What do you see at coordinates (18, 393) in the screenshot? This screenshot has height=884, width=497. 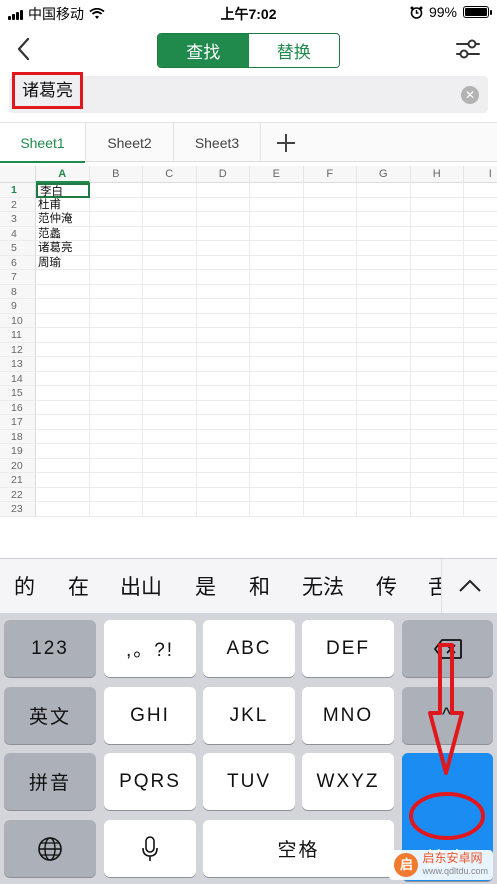 I see `row-header: 15` at bounding box center [18, 393].